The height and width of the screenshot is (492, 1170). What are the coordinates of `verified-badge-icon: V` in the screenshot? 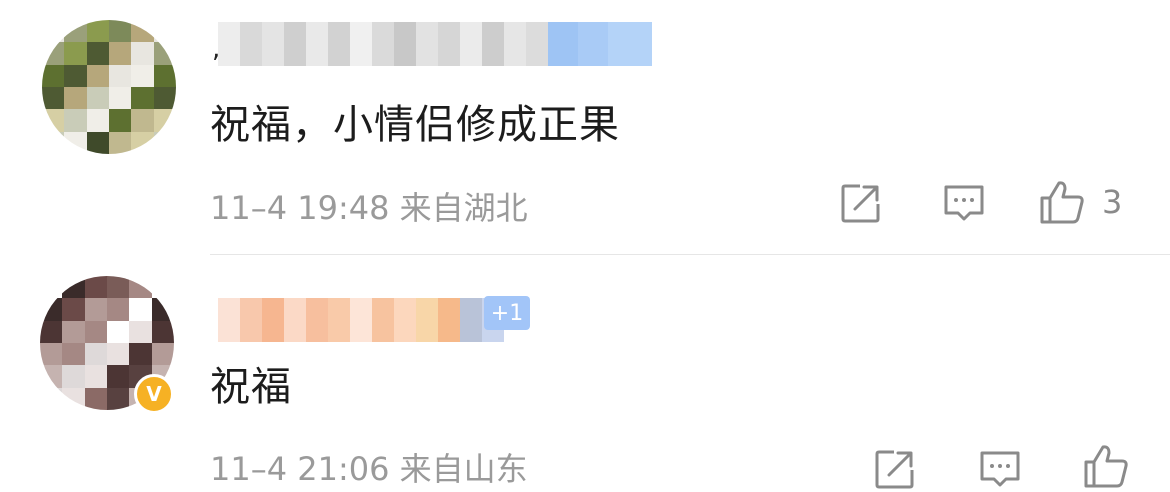 It's located at (154, 394).